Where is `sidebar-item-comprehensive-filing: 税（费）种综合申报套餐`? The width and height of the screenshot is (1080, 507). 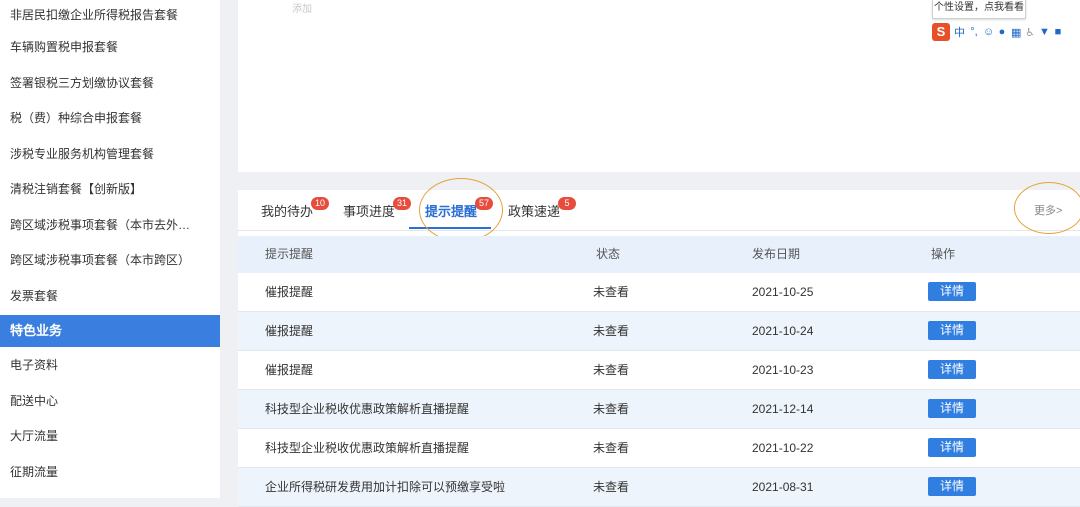
sidebar-item-comprehensive-filing: 税（费）种综合申报套餐 is located at coordinates (110, 119).